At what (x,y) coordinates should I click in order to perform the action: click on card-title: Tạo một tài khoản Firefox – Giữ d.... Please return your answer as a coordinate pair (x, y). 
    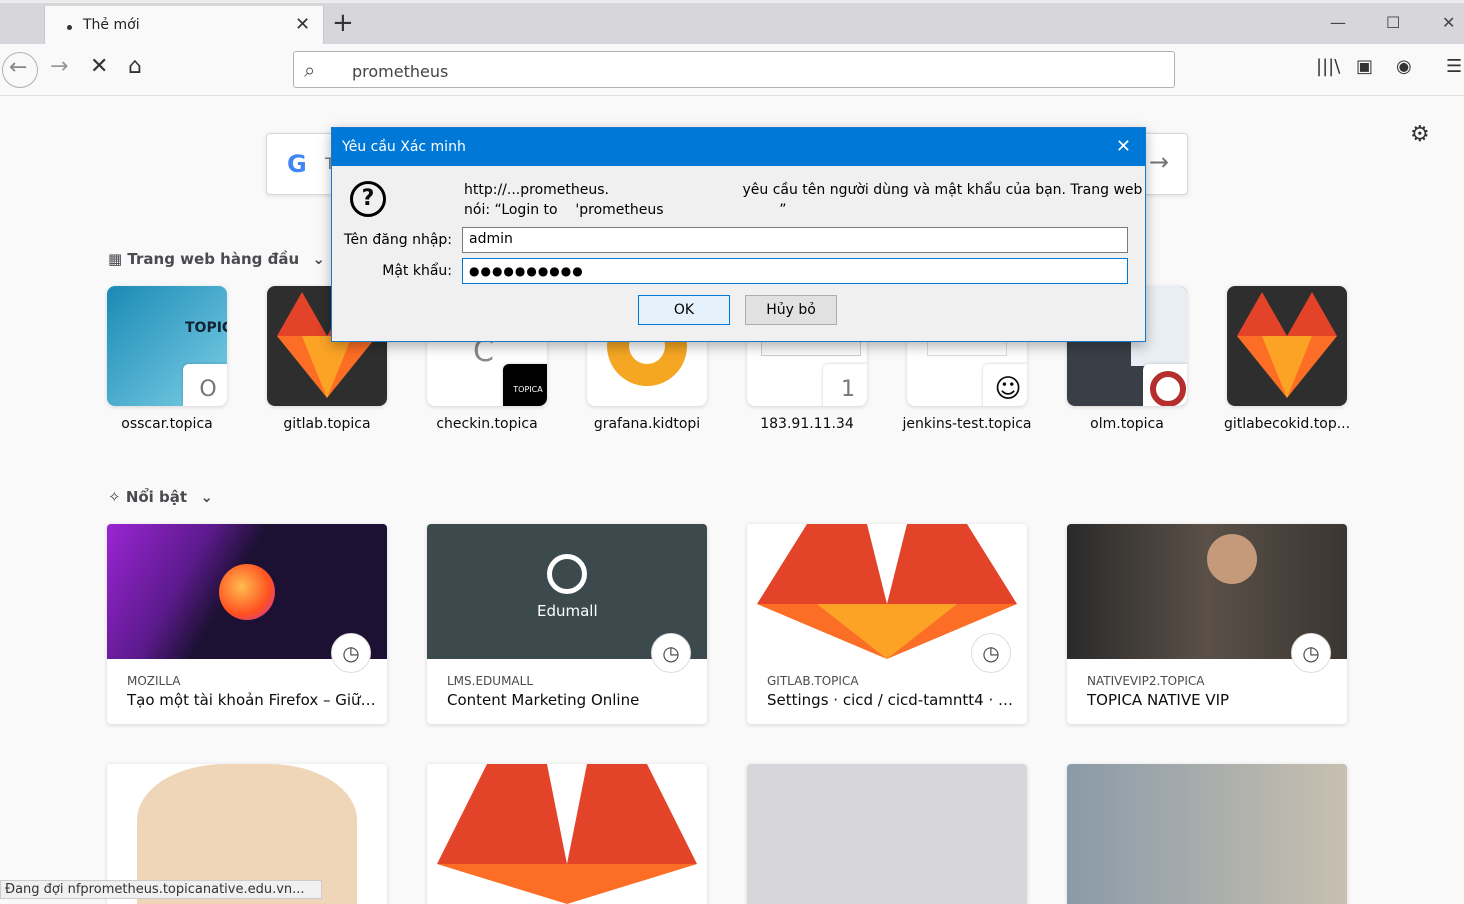
    Looking at the image, I should click on (252, 700).